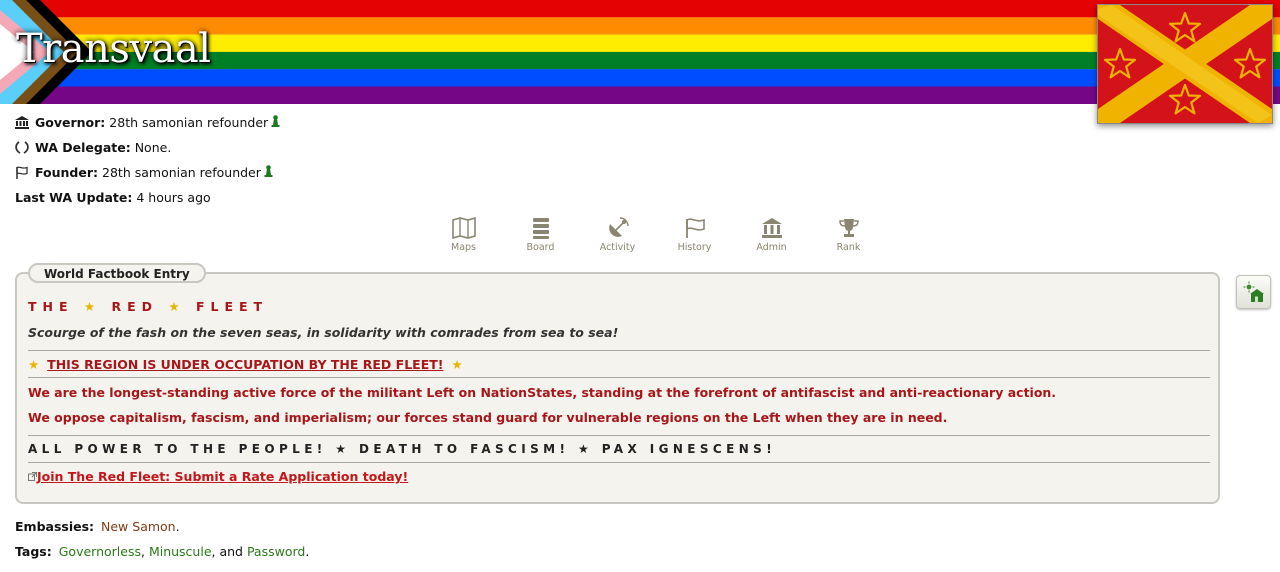  Describe the element at coordinates (307, 551) in the screenshot. I see `tags-end: .` at that location.